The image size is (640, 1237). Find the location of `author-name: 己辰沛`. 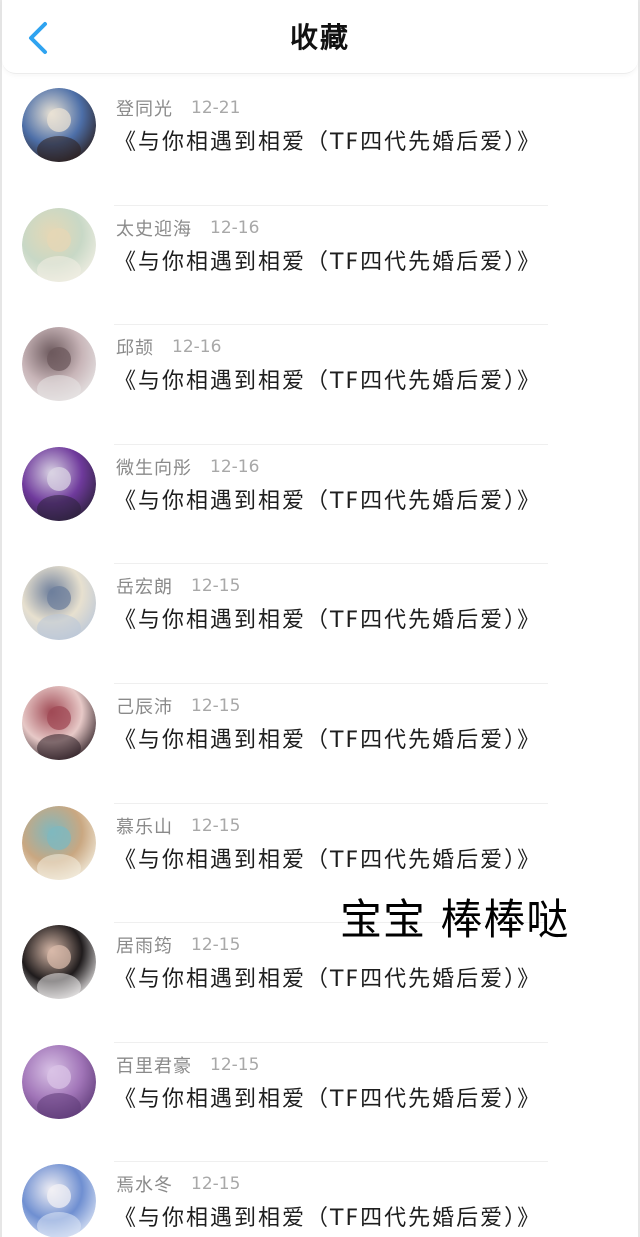

author-name: 己辰沛 is located at coordinates (144, 706).